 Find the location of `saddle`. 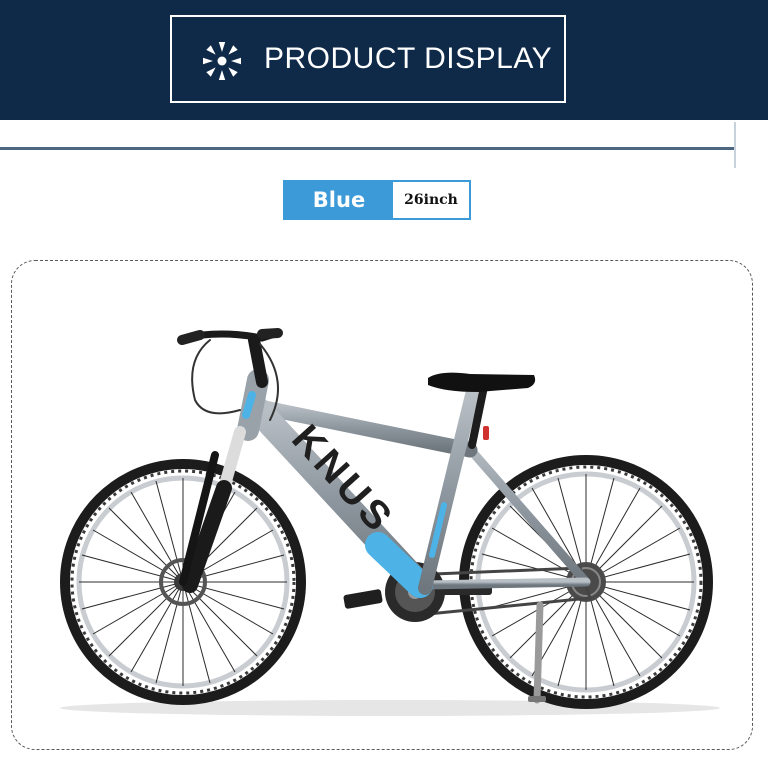

saddle is located at coordinates (482, 410).